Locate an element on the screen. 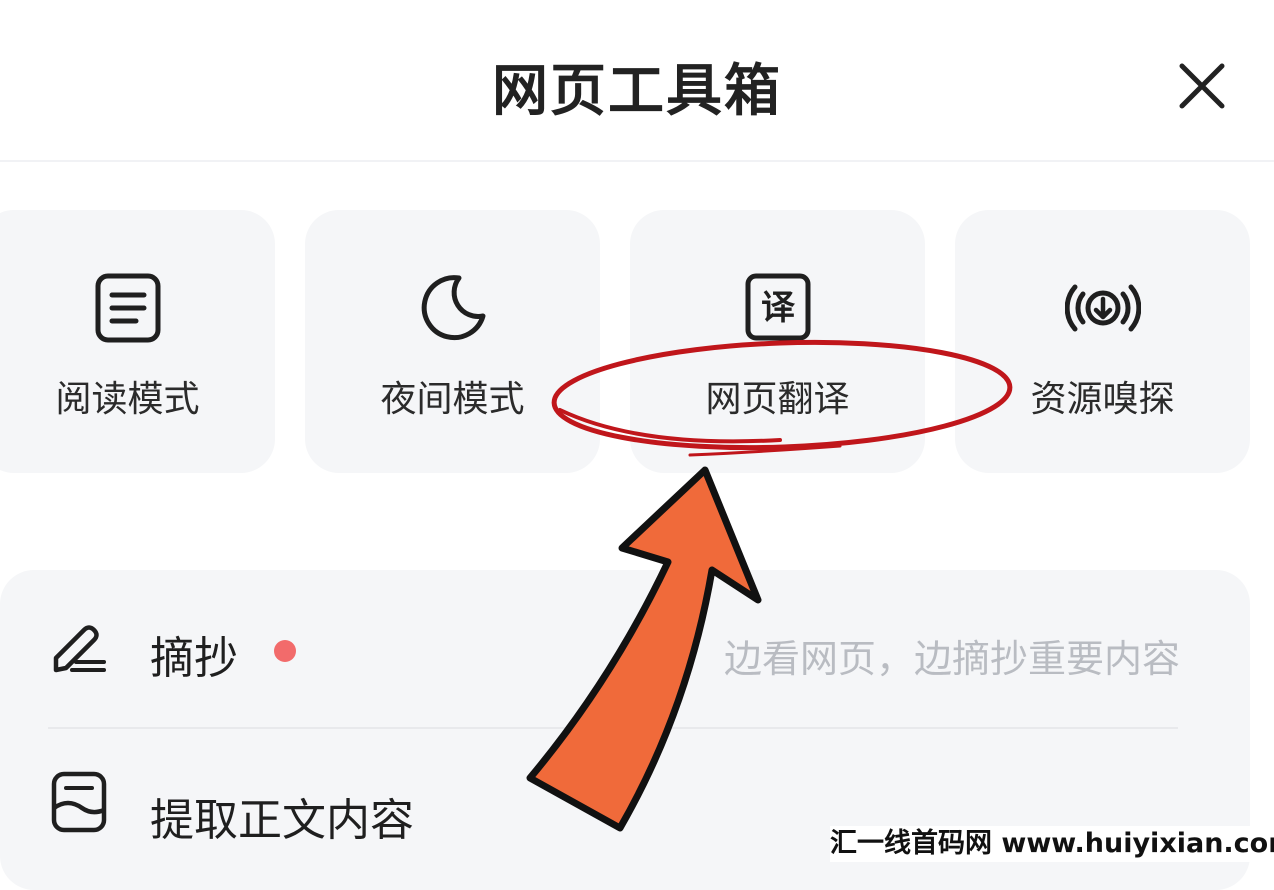  tool-label: 网页翻译 is located at coordinates (777, 399).